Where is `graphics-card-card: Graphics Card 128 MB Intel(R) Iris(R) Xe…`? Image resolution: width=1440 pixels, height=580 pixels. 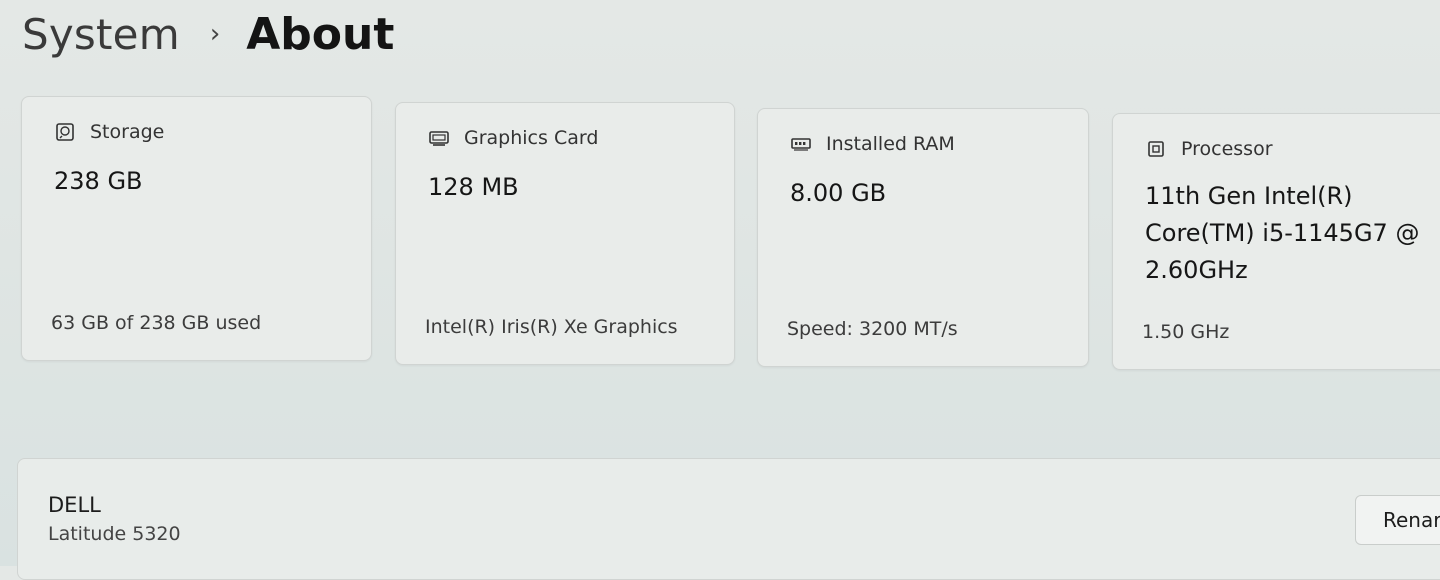 graphics-card-card: Graphics Card 128 MB Intel(R) Iris(R) Xe… is located at coordinates (565, 233).